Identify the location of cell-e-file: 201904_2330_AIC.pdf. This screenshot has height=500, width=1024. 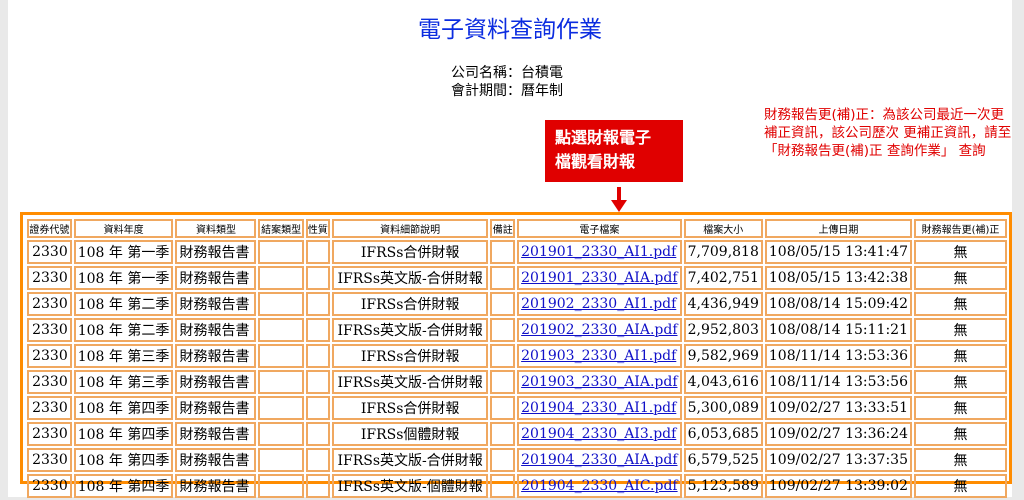
(599, 486).